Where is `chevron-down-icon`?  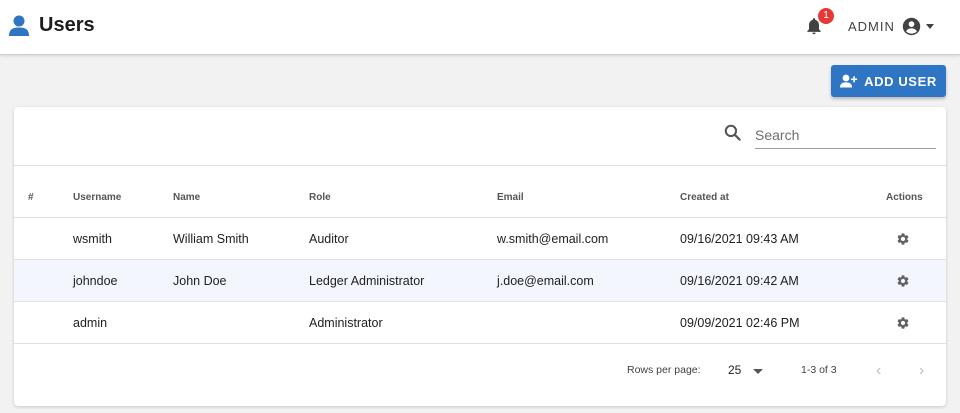
chevron-down-icon is located at coordinates (929, 26).